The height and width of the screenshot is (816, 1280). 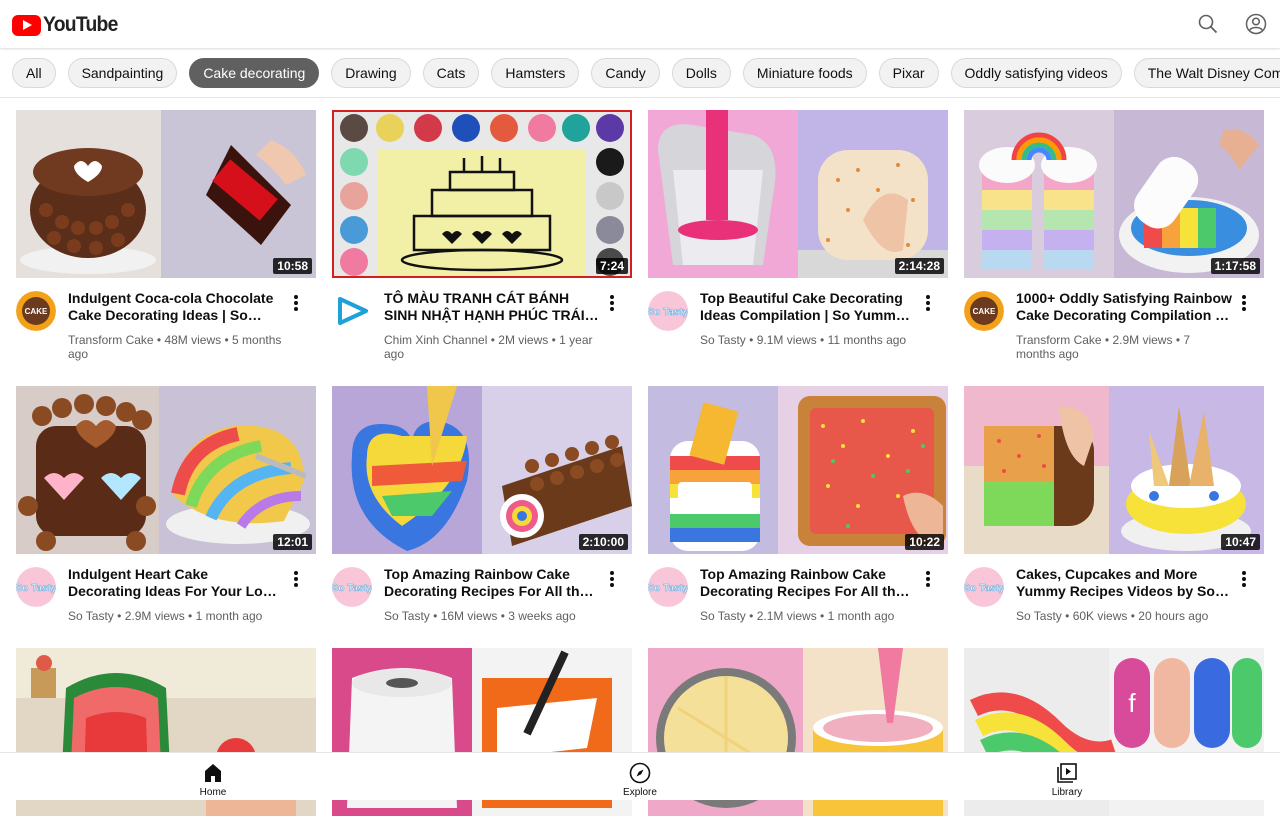 What do you see at coordinates (1067, 792) in the screenshot?
I see `nav-library-label: Library` at bounding box center [1067, 792].